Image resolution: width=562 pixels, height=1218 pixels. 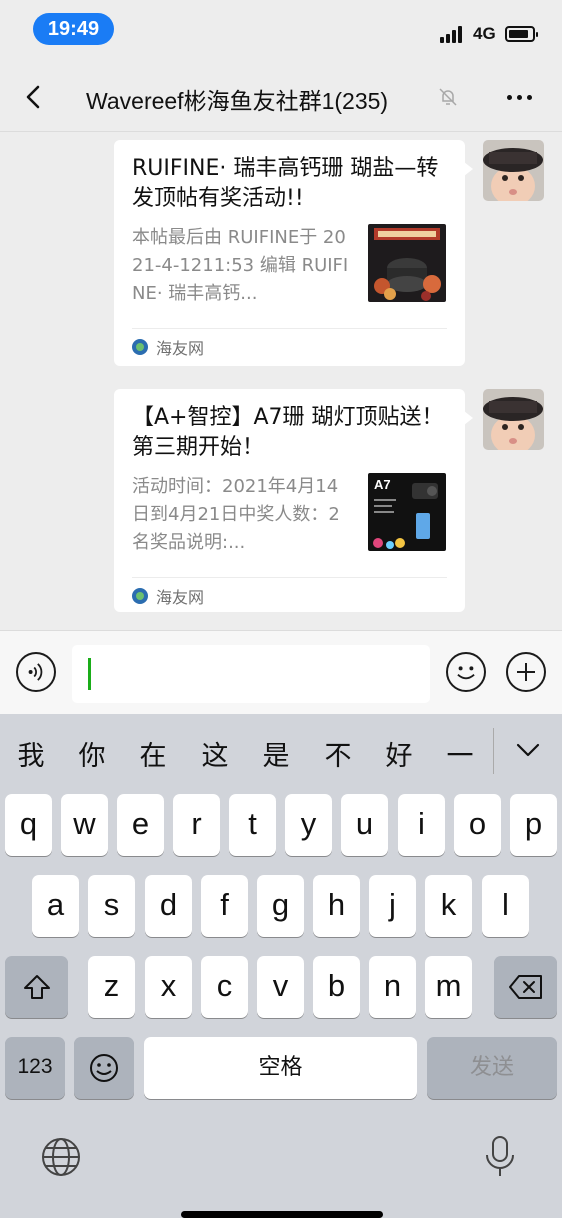 What do you see at coordinates (528, 750) in the screenshot?
I see `chevron-down-icon` at bounding box center [528, 750].